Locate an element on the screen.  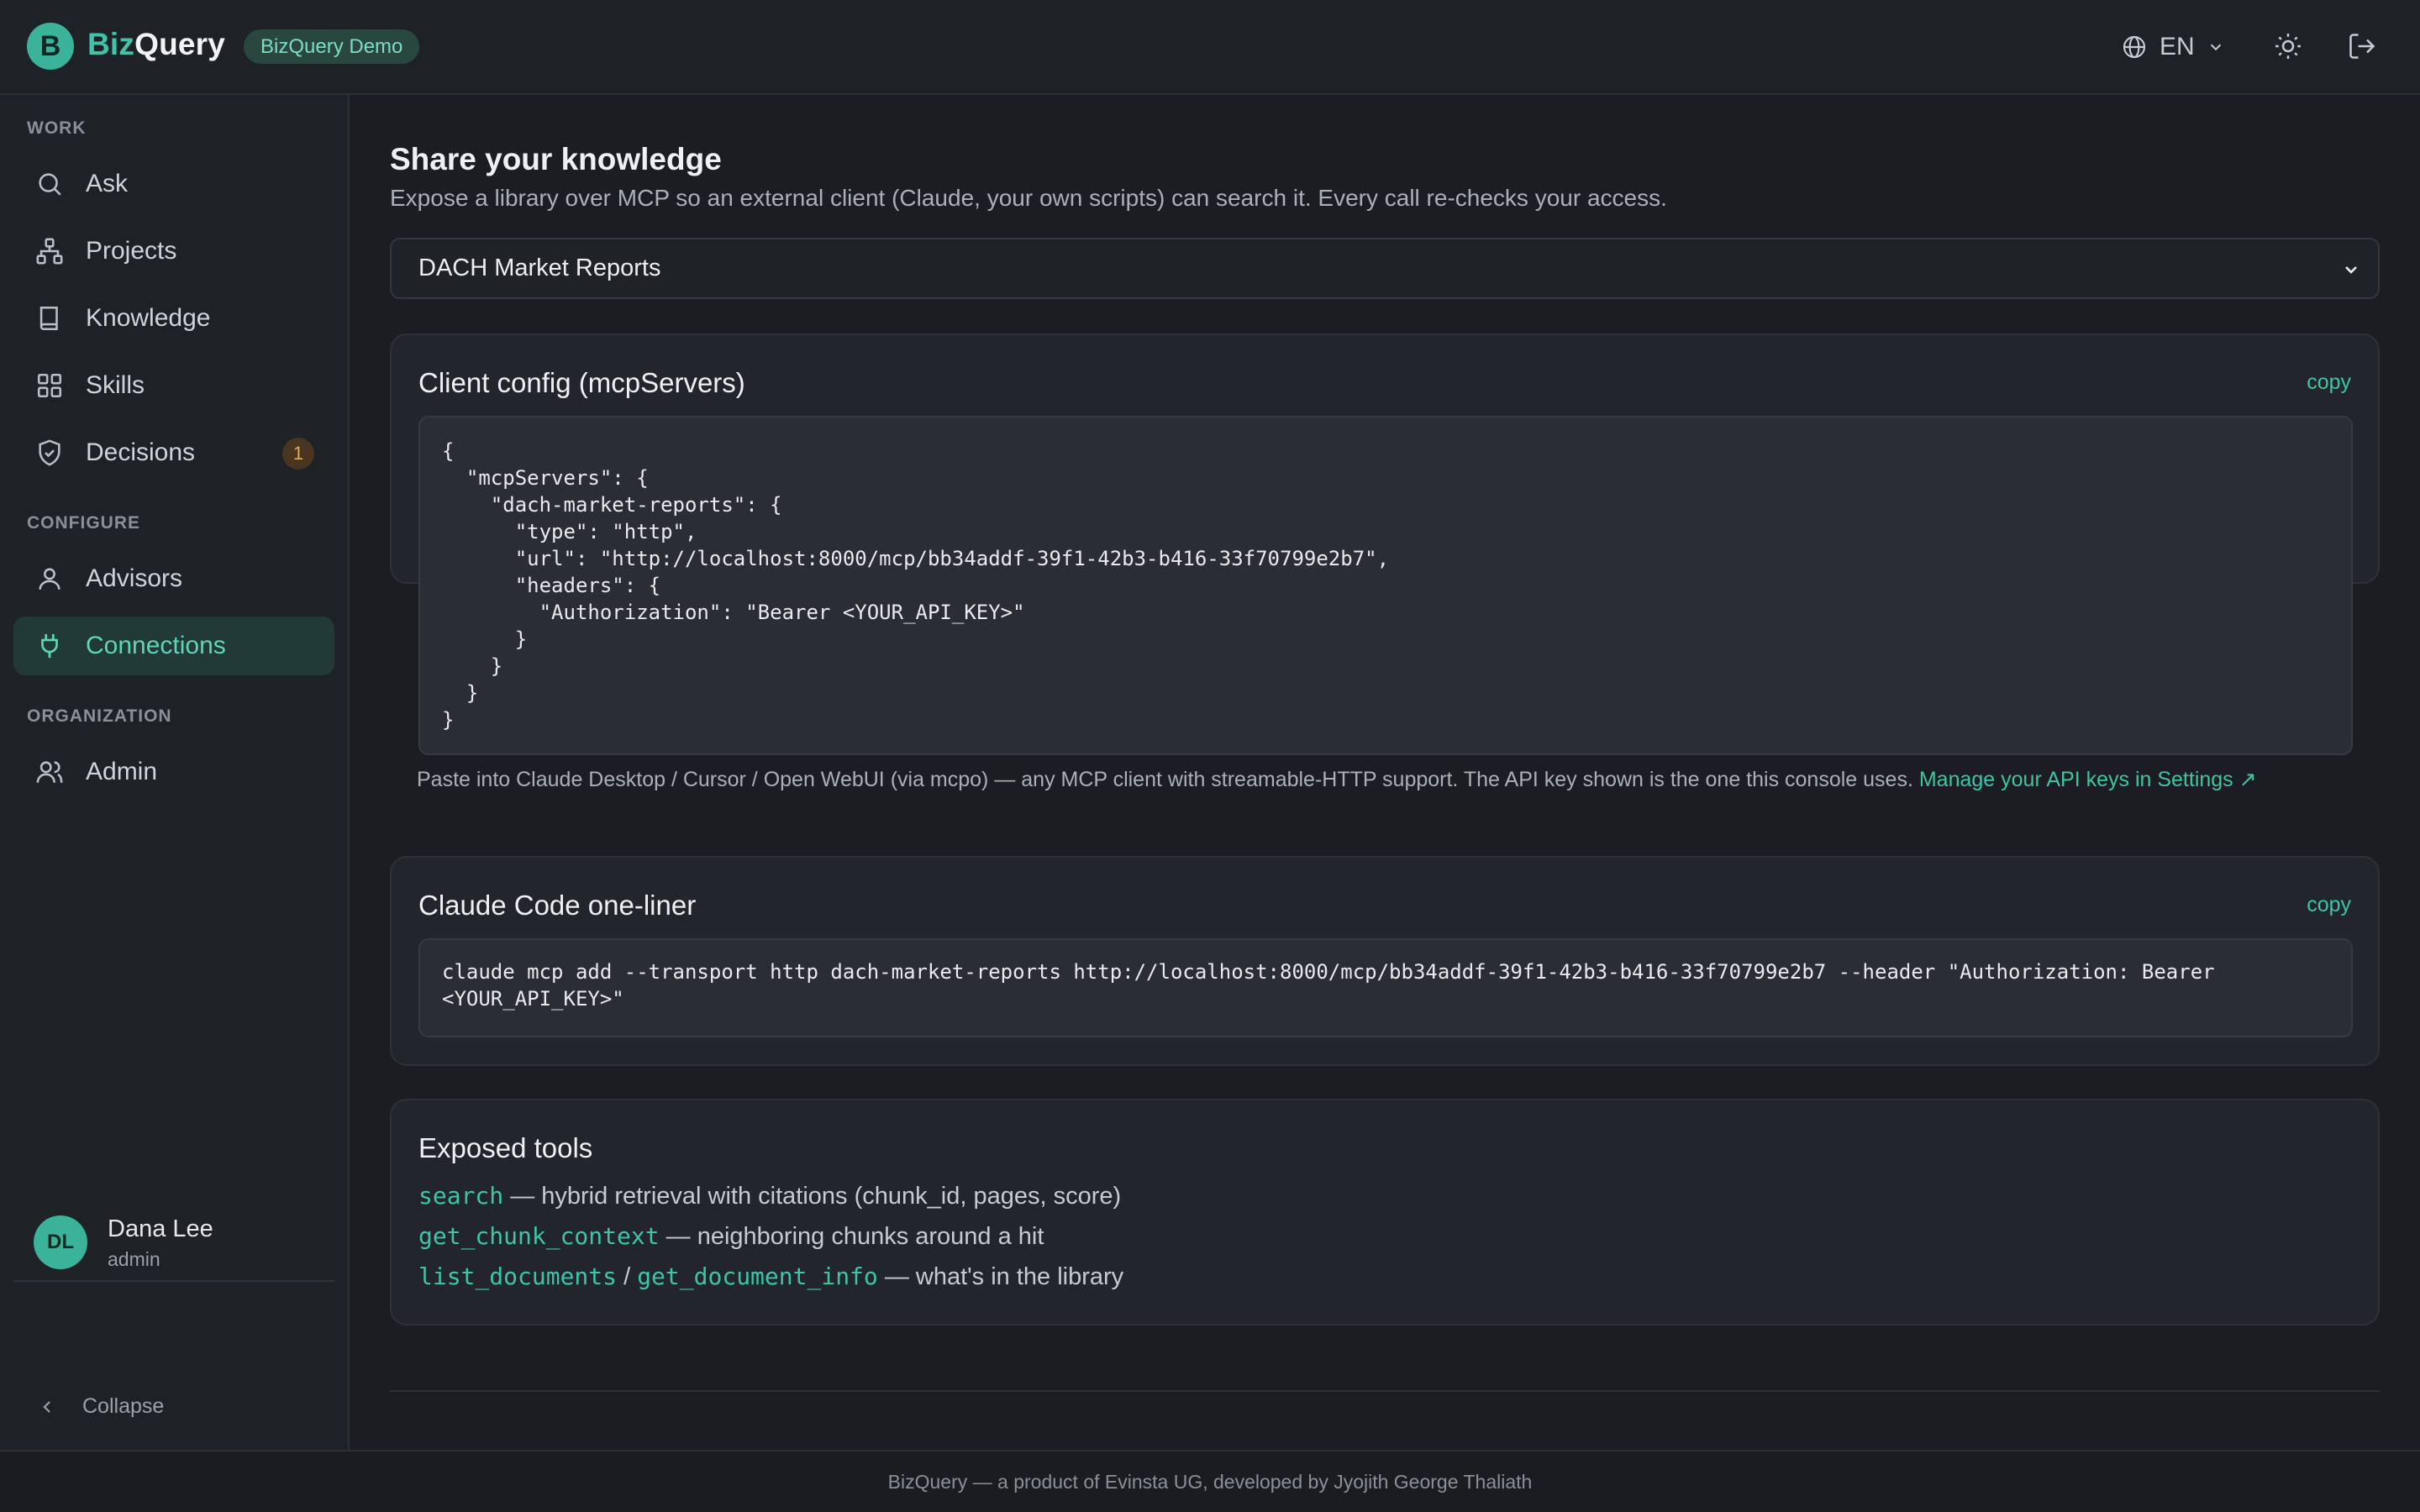
sidebar-item-advisors: Advisors is located at coordinates (173, 578).